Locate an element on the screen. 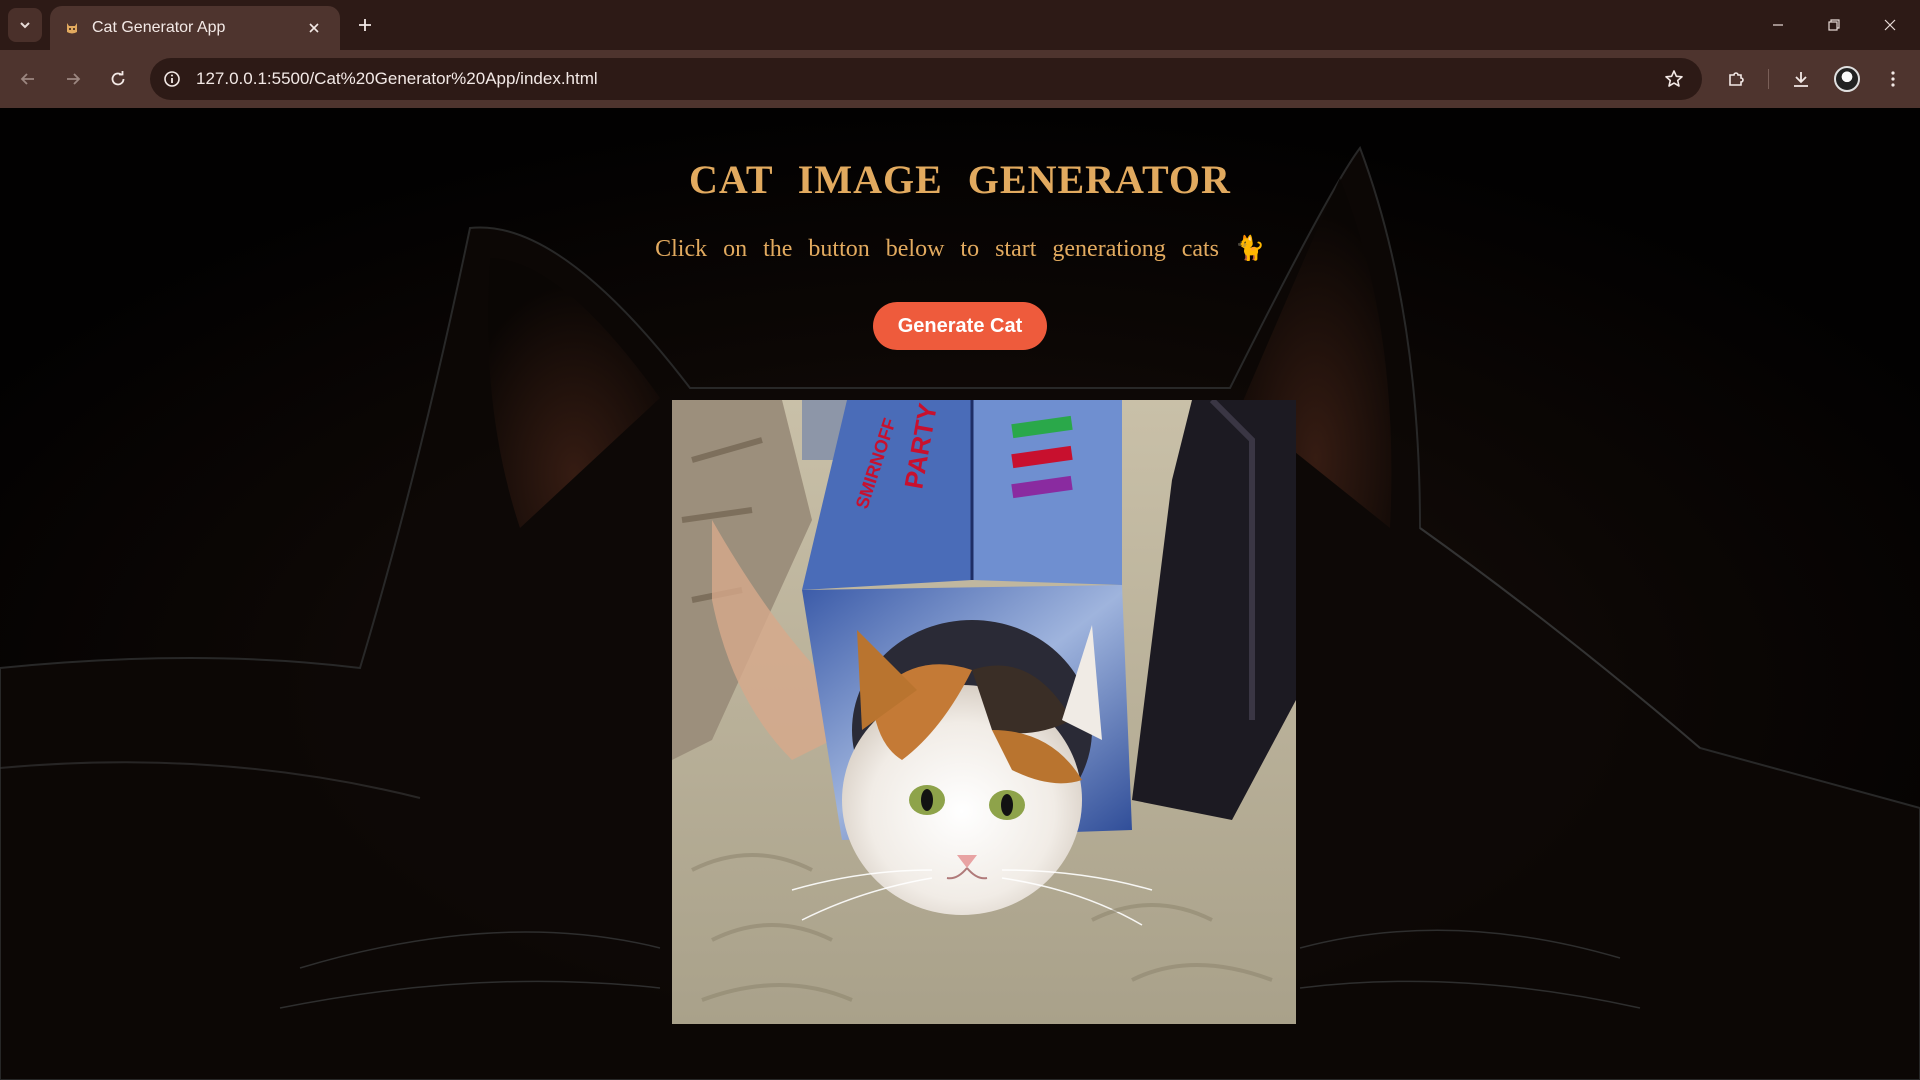  back-button is located at coordinates (28, 79).